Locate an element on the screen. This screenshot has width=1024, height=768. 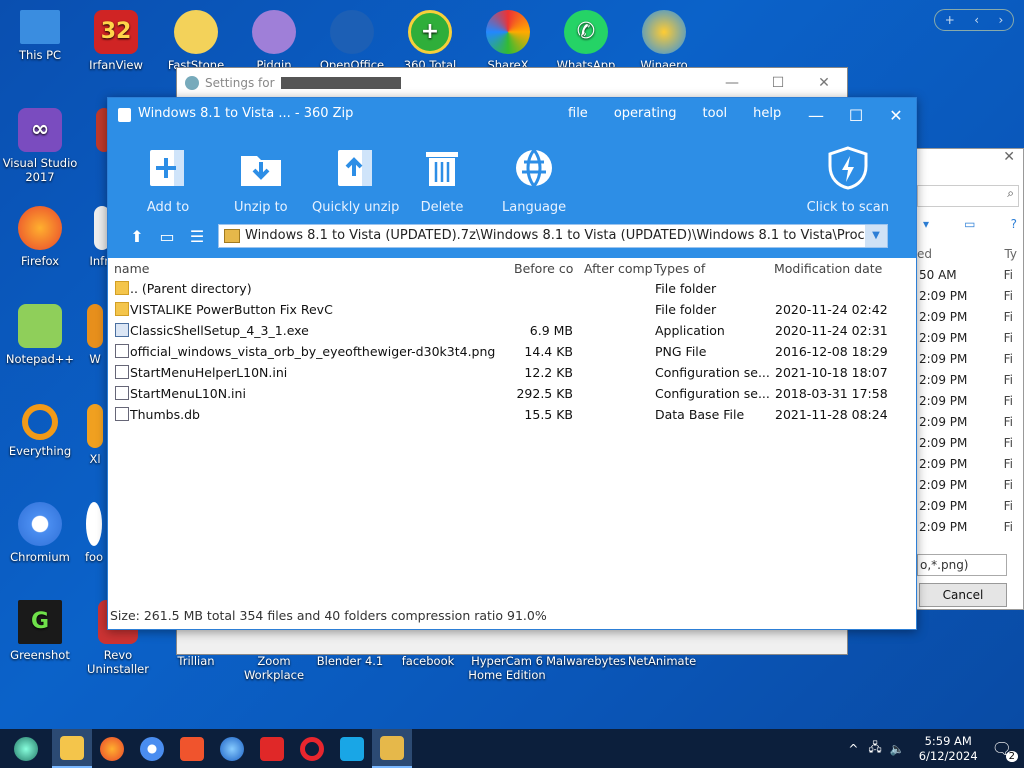
click-to-scan-button: Click to scan is located at coordinates (848, 180).